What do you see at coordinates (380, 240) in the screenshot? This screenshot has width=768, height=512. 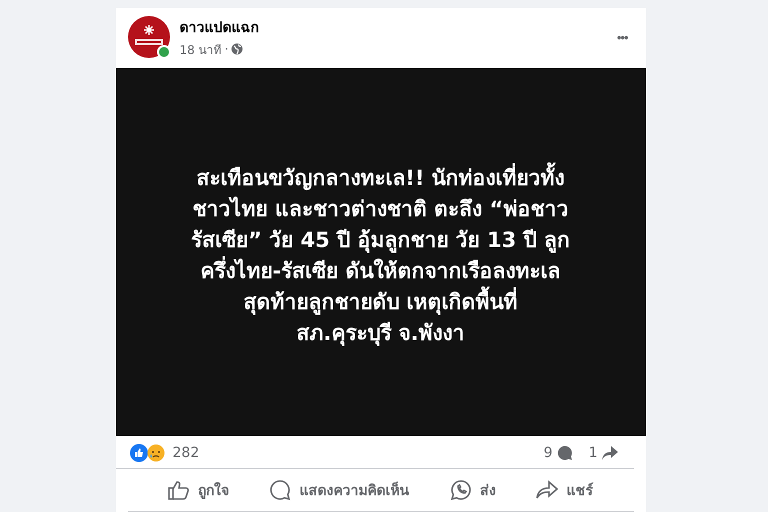 I see `image-text: รัสเซีย” วัย 45 ปี อุ้มลูกชาย วัย 13 ปี ลูก` at bounding box center [380, 240].